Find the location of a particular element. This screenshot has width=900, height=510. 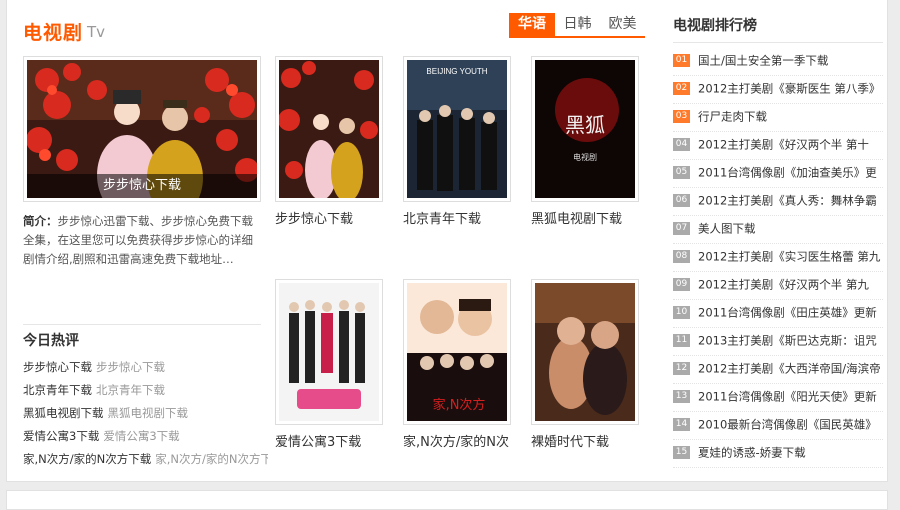

ranking-item: 07 美人图下载 is located at coordinates (778, 230).